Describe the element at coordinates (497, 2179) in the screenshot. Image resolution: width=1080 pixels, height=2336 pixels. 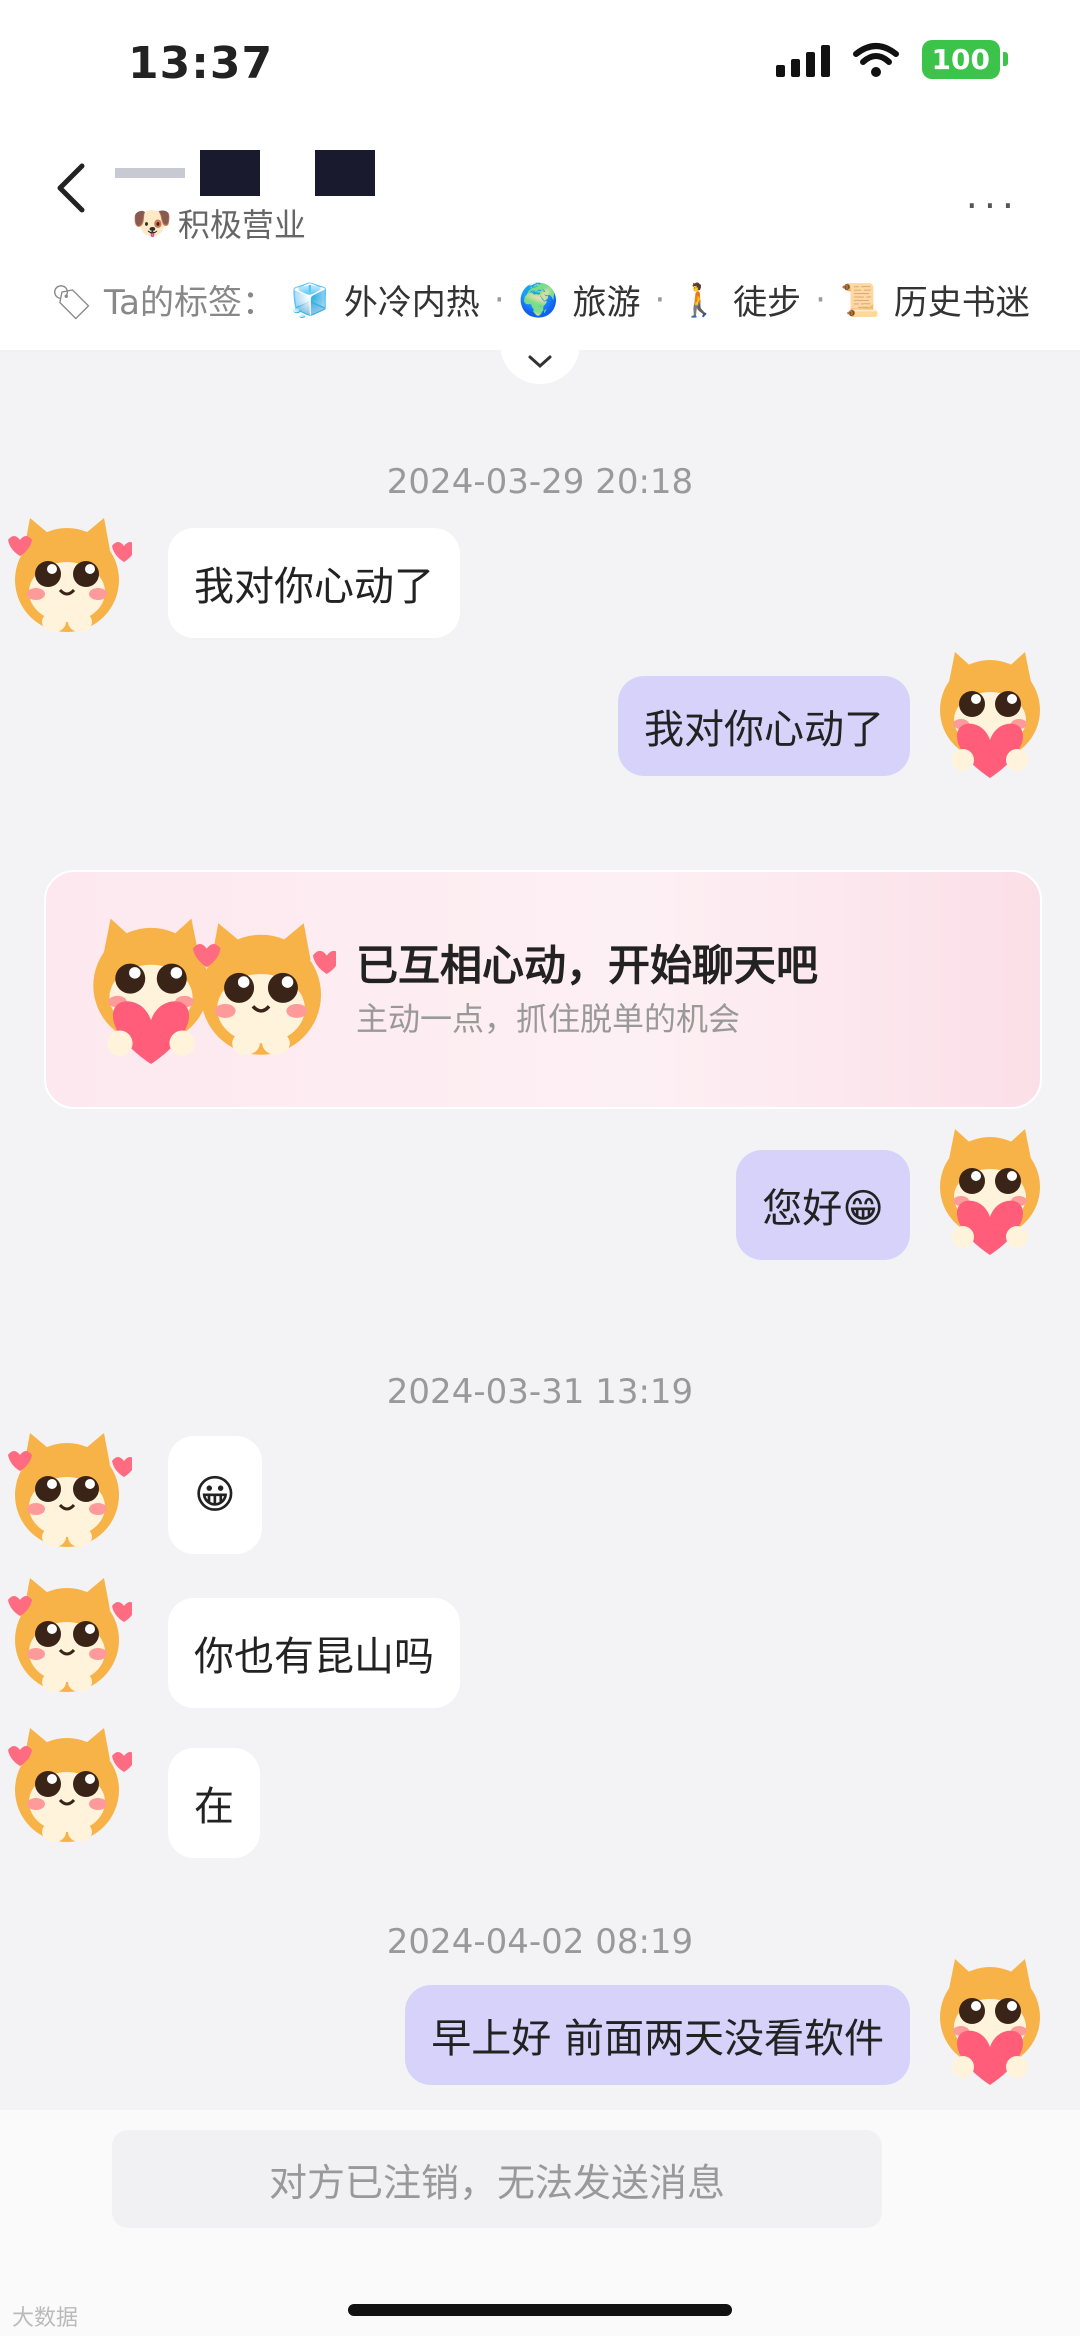
I see `message-input-disabled: 对方已注销，无法发送消息` at that location.